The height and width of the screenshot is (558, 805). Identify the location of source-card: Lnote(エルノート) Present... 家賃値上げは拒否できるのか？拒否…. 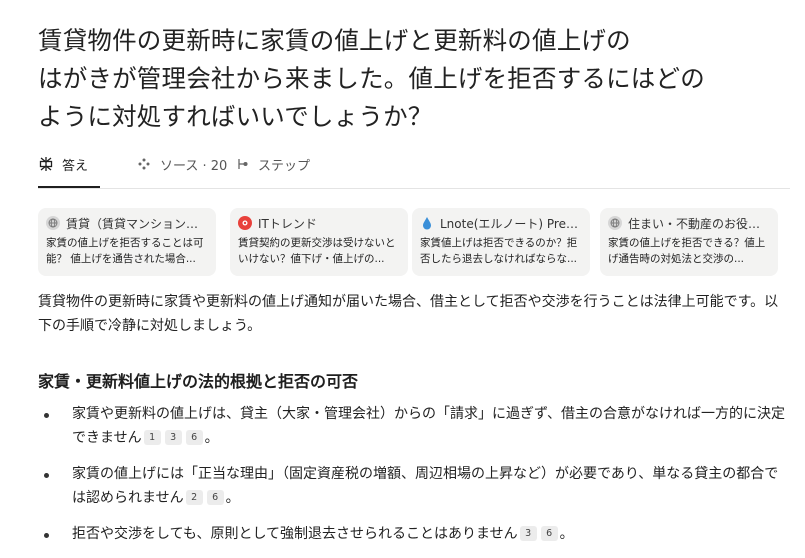
(501, 242).